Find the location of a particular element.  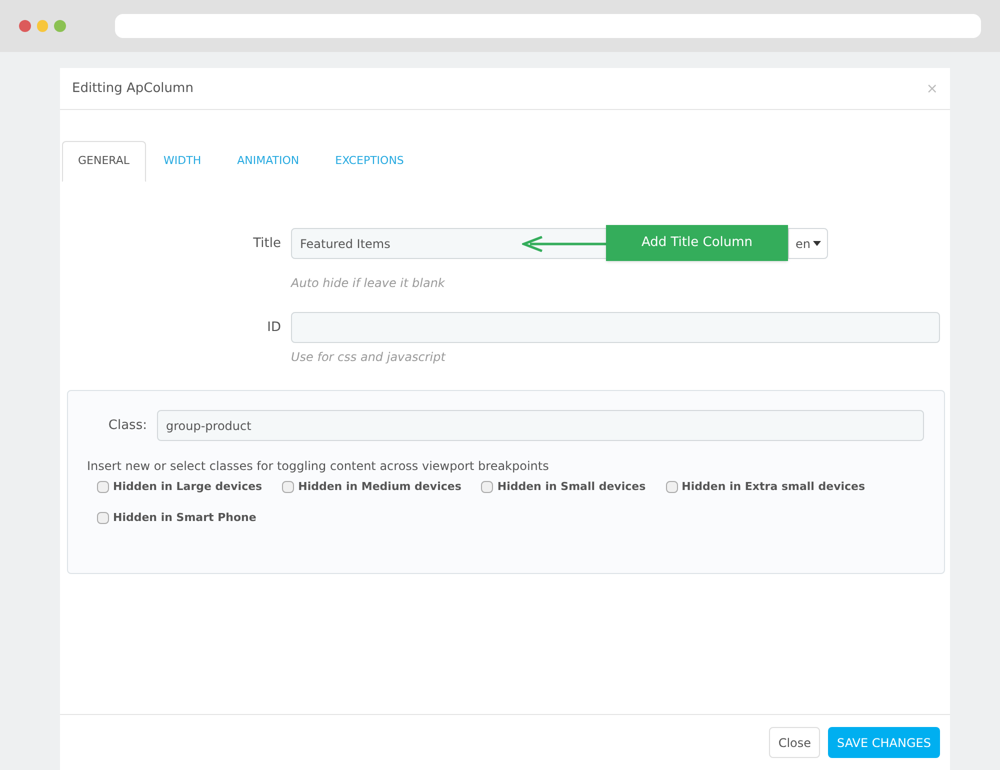

field-label: Class: is located at coordinates (127, 425).